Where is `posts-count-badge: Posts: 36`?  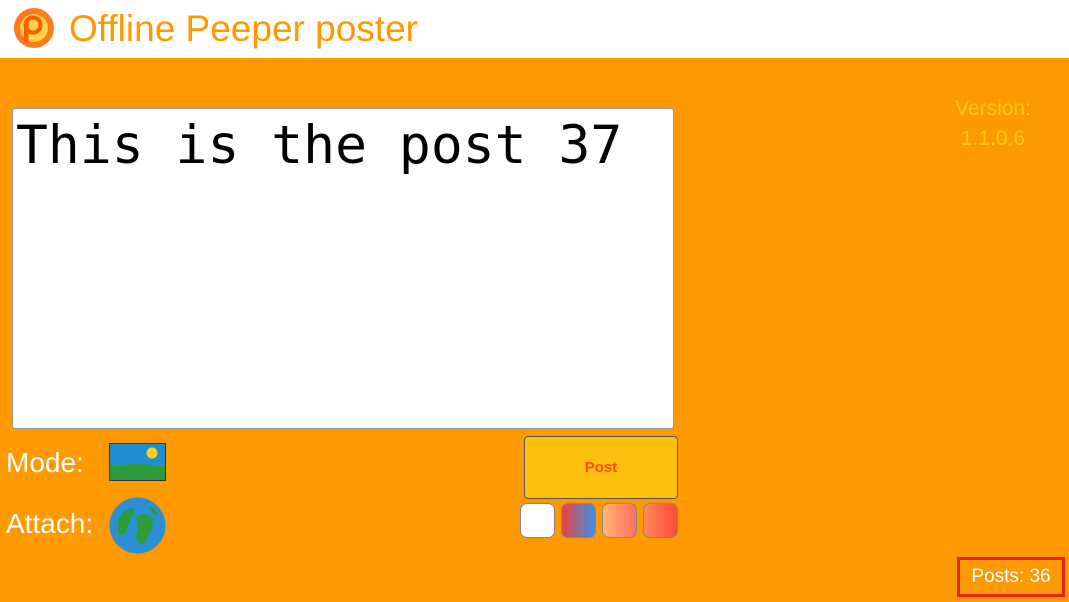
posts-count-badge: Posts: 36 is located at coordinates (1011, 577).